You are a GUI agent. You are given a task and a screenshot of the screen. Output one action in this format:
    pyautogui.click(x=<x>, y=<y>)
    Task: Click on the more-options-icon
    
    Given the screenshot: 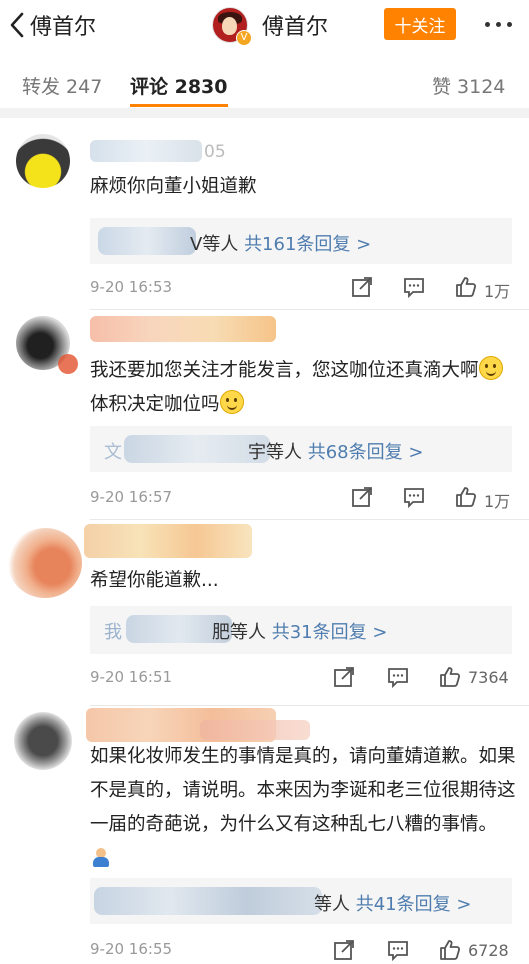 What is the action you would take?
    pyautogui.click(x=498, y=24)
    